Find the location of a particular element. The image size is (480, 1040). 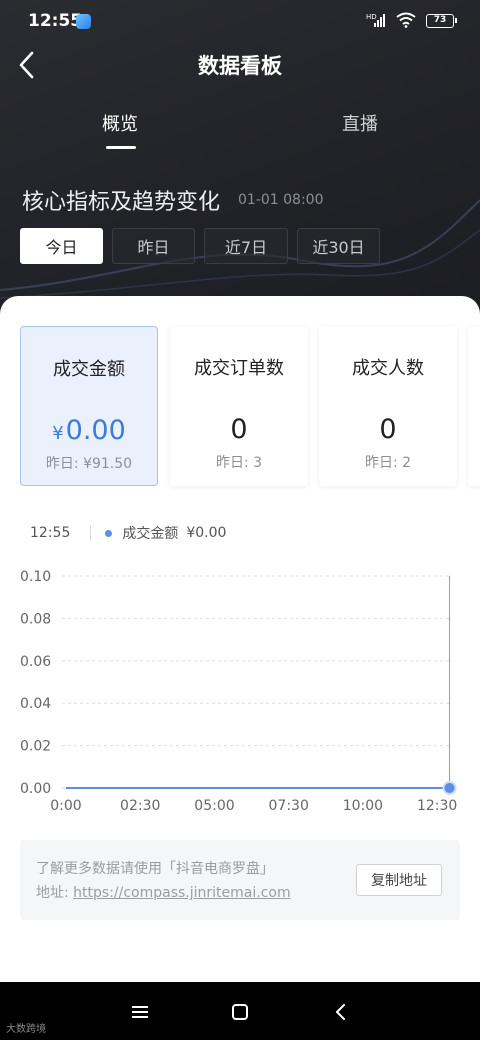

active-tab-indicator is located at coordinates (121, 147).